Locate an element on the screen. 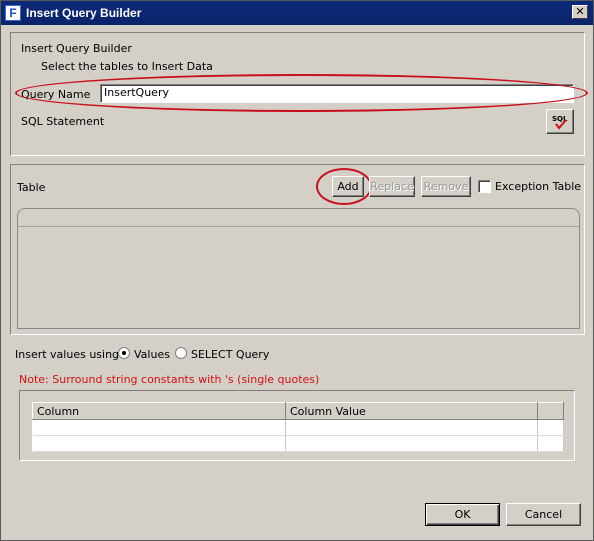 This screenshot has width=594, height=541. sql-check-icon: SQL is located at coordinates (560, 122).